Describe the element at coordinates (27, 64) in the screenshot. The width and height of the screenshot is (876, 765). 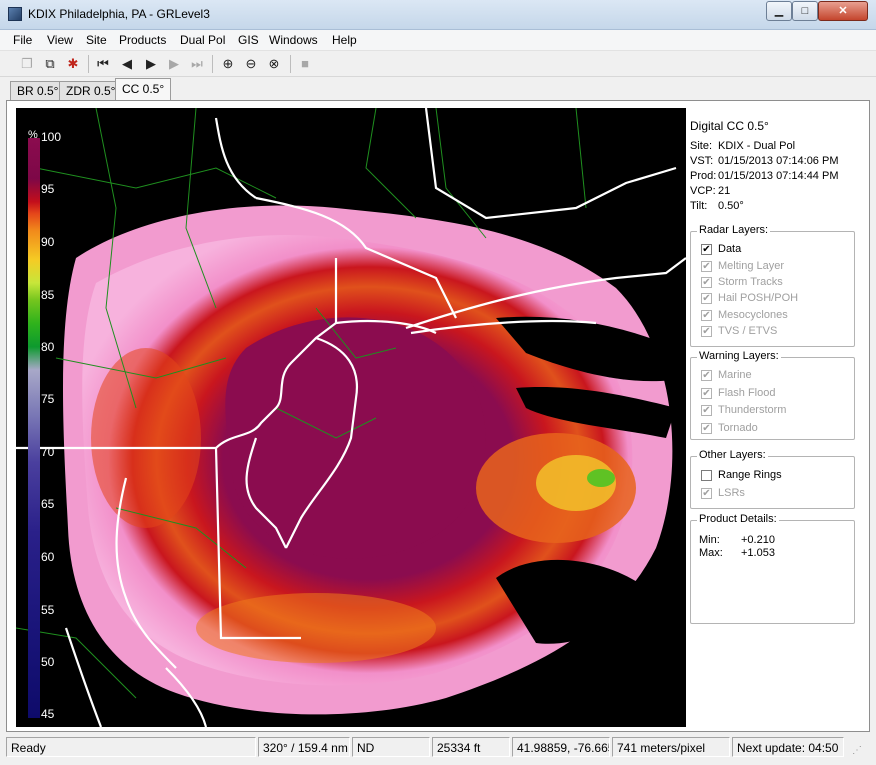
I see `copy-icon: ❐` at that location.